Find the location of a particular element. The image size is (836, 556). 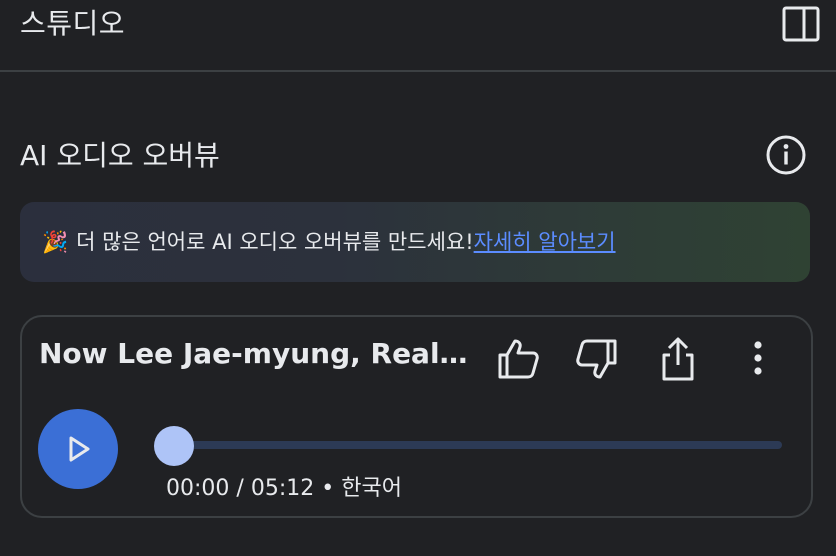

play-button is located at coordinates (78, 449).